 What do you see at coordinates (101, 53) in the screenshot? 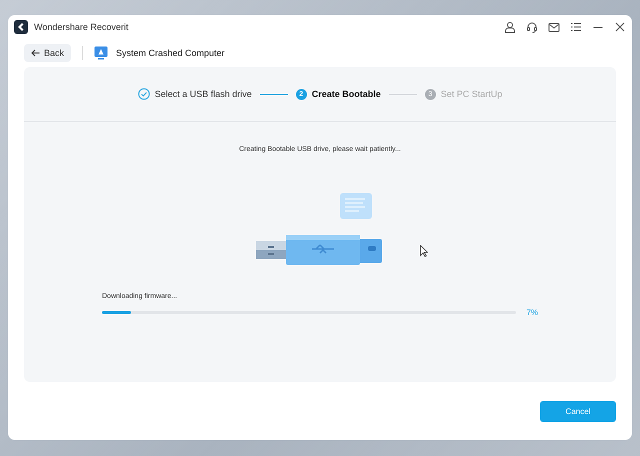
I see `monitor-icon` at bounding box center [101, 53].